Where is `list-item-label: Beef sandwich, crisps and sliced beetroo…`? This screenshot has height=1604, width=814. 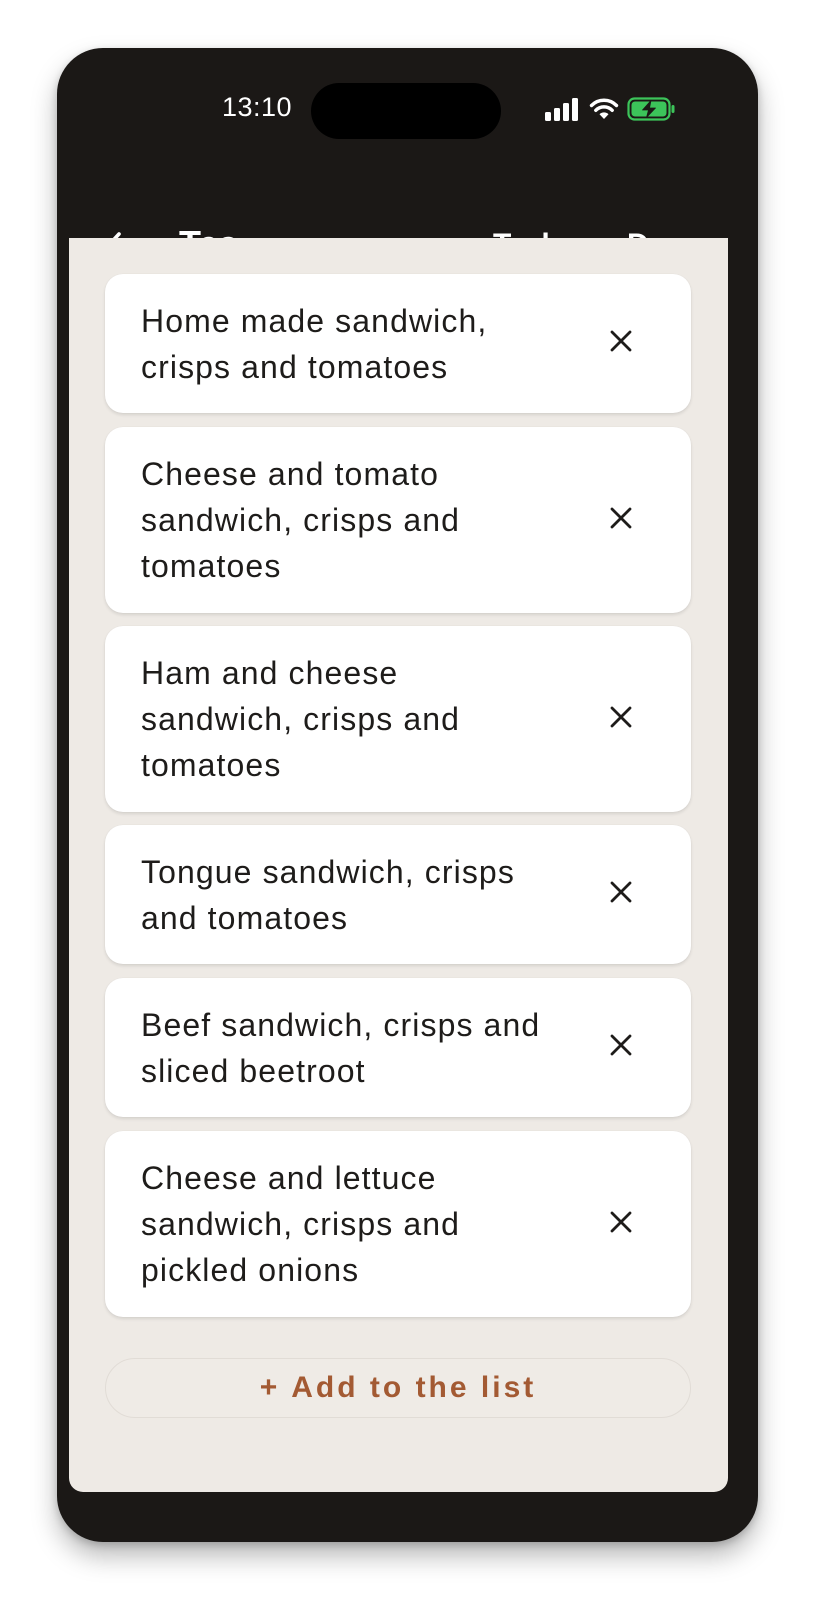
list-item-label: Beef sandwich, crisps and sliced beetroo… is located at coordinates (341, 1047).